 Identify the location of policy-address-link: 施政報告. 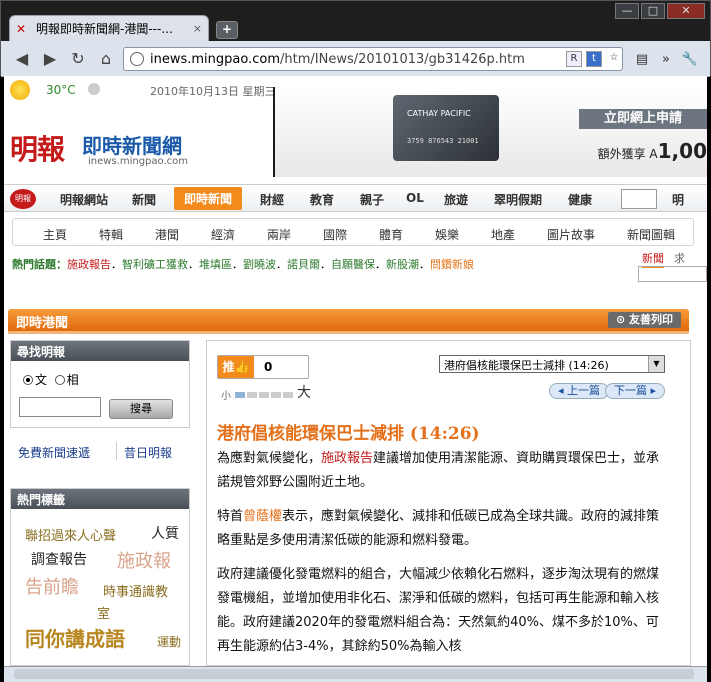
(347, 458).